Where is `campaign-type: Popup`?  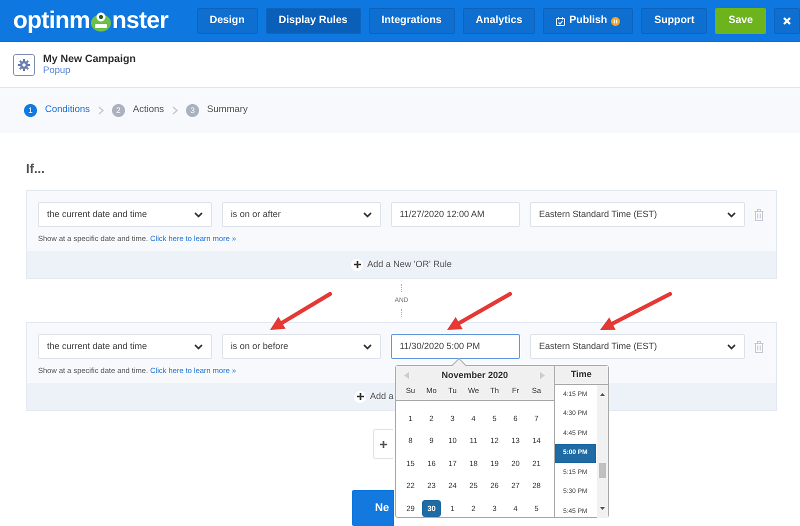
campaign-type: Popup is located at coordinates (57, 70).